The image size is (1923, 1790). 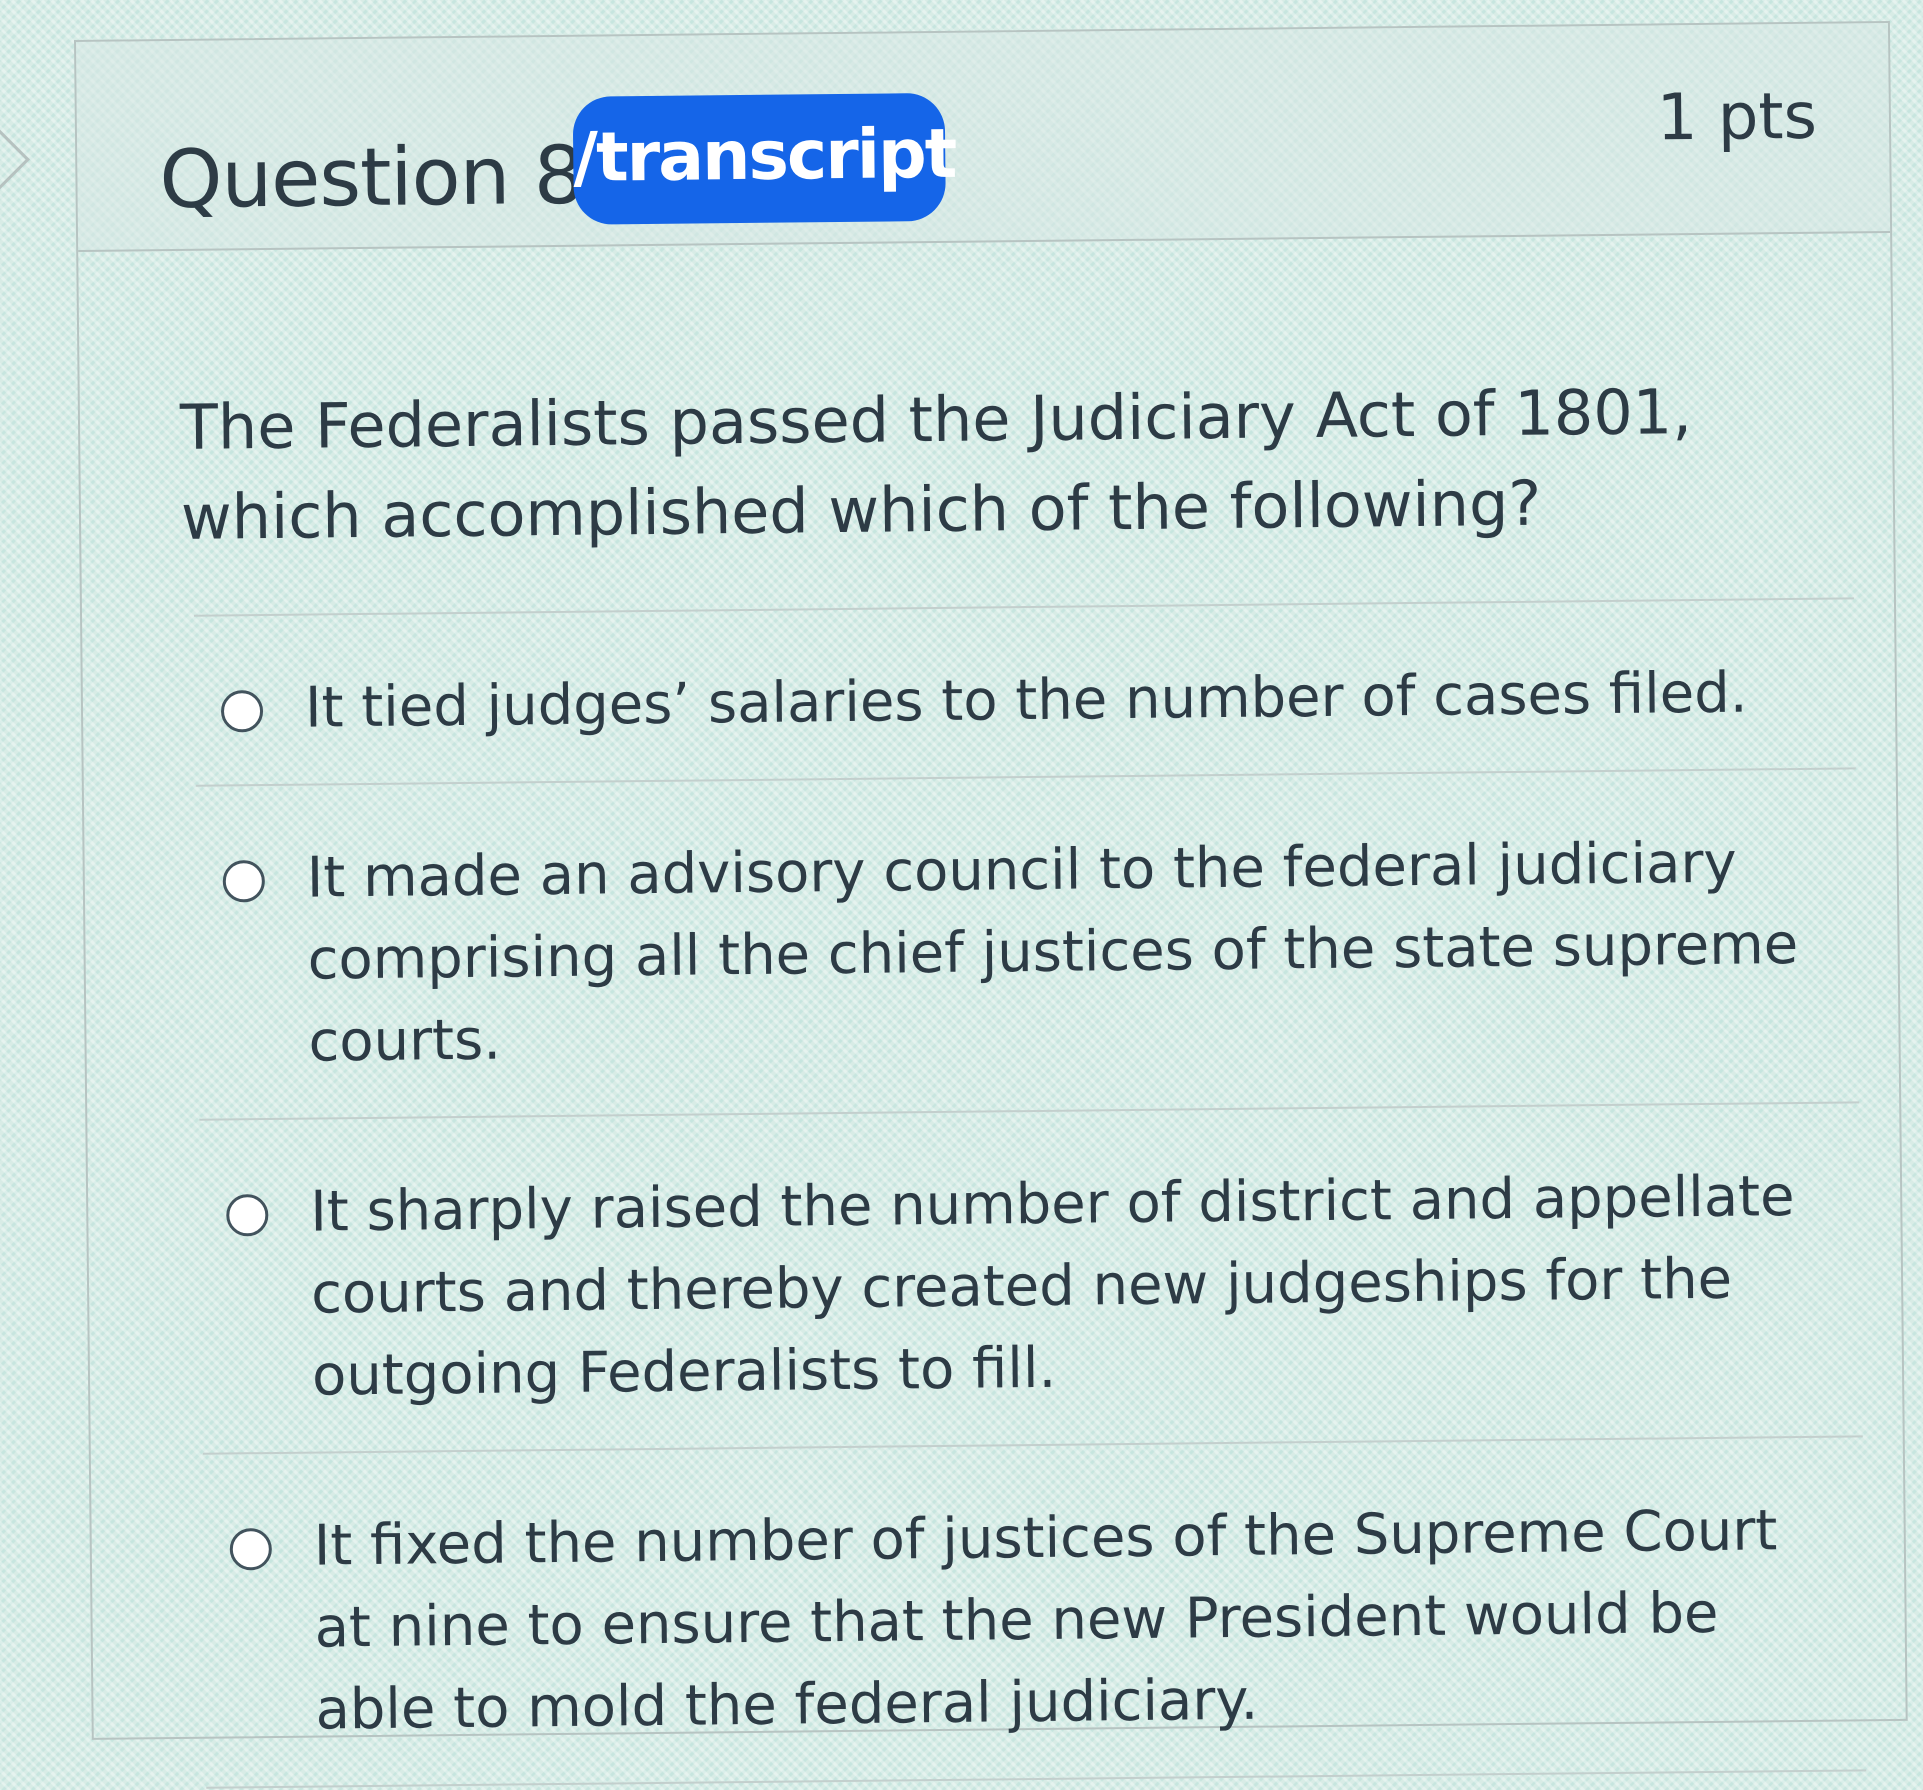 I want to click on transcript-button: /transcript, so click(x=764, y=158).